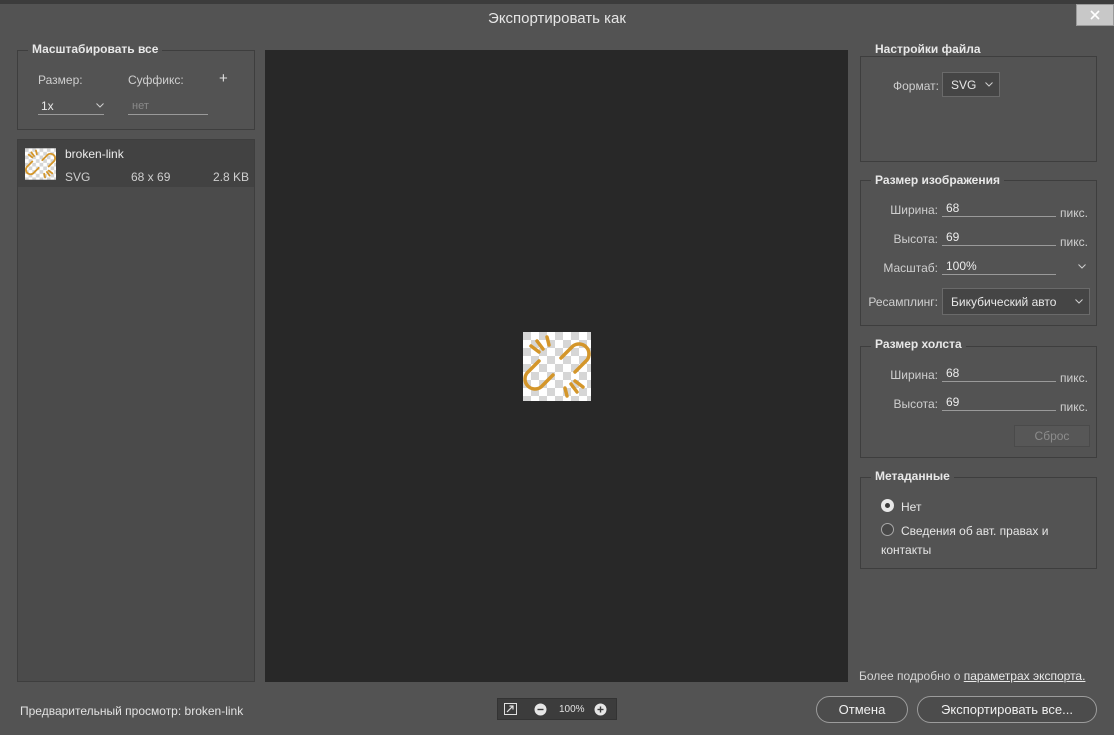 This screenshot has height=735, width=1114. Describe the element at coordinates (47, 105) in the screenshot. I see `size-select-value: 1x` at that location.